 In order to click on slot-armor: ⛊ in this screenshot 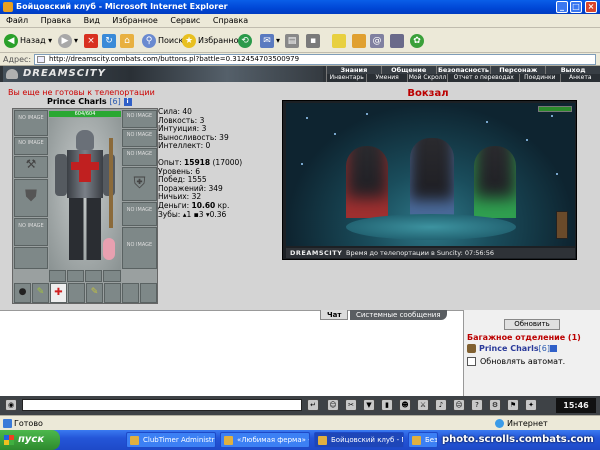, I will do `click(31, 198)`.